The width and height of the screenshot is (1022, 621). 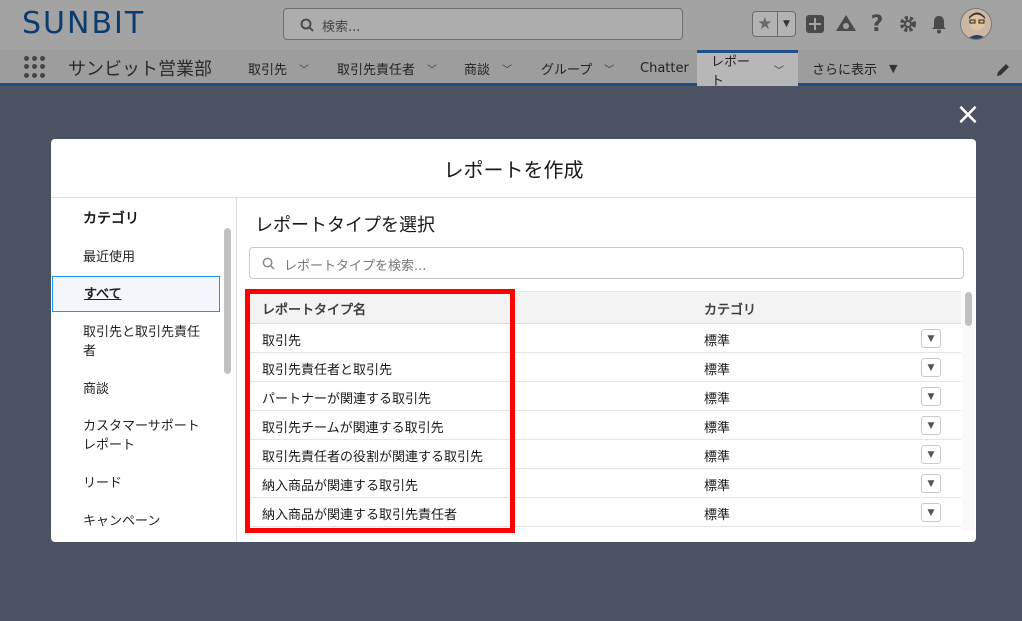 What do you see at coordinates (136, 294) in the screenshot?
I see `sidebar-item-all: すべて` at bounding box center [136, 294].